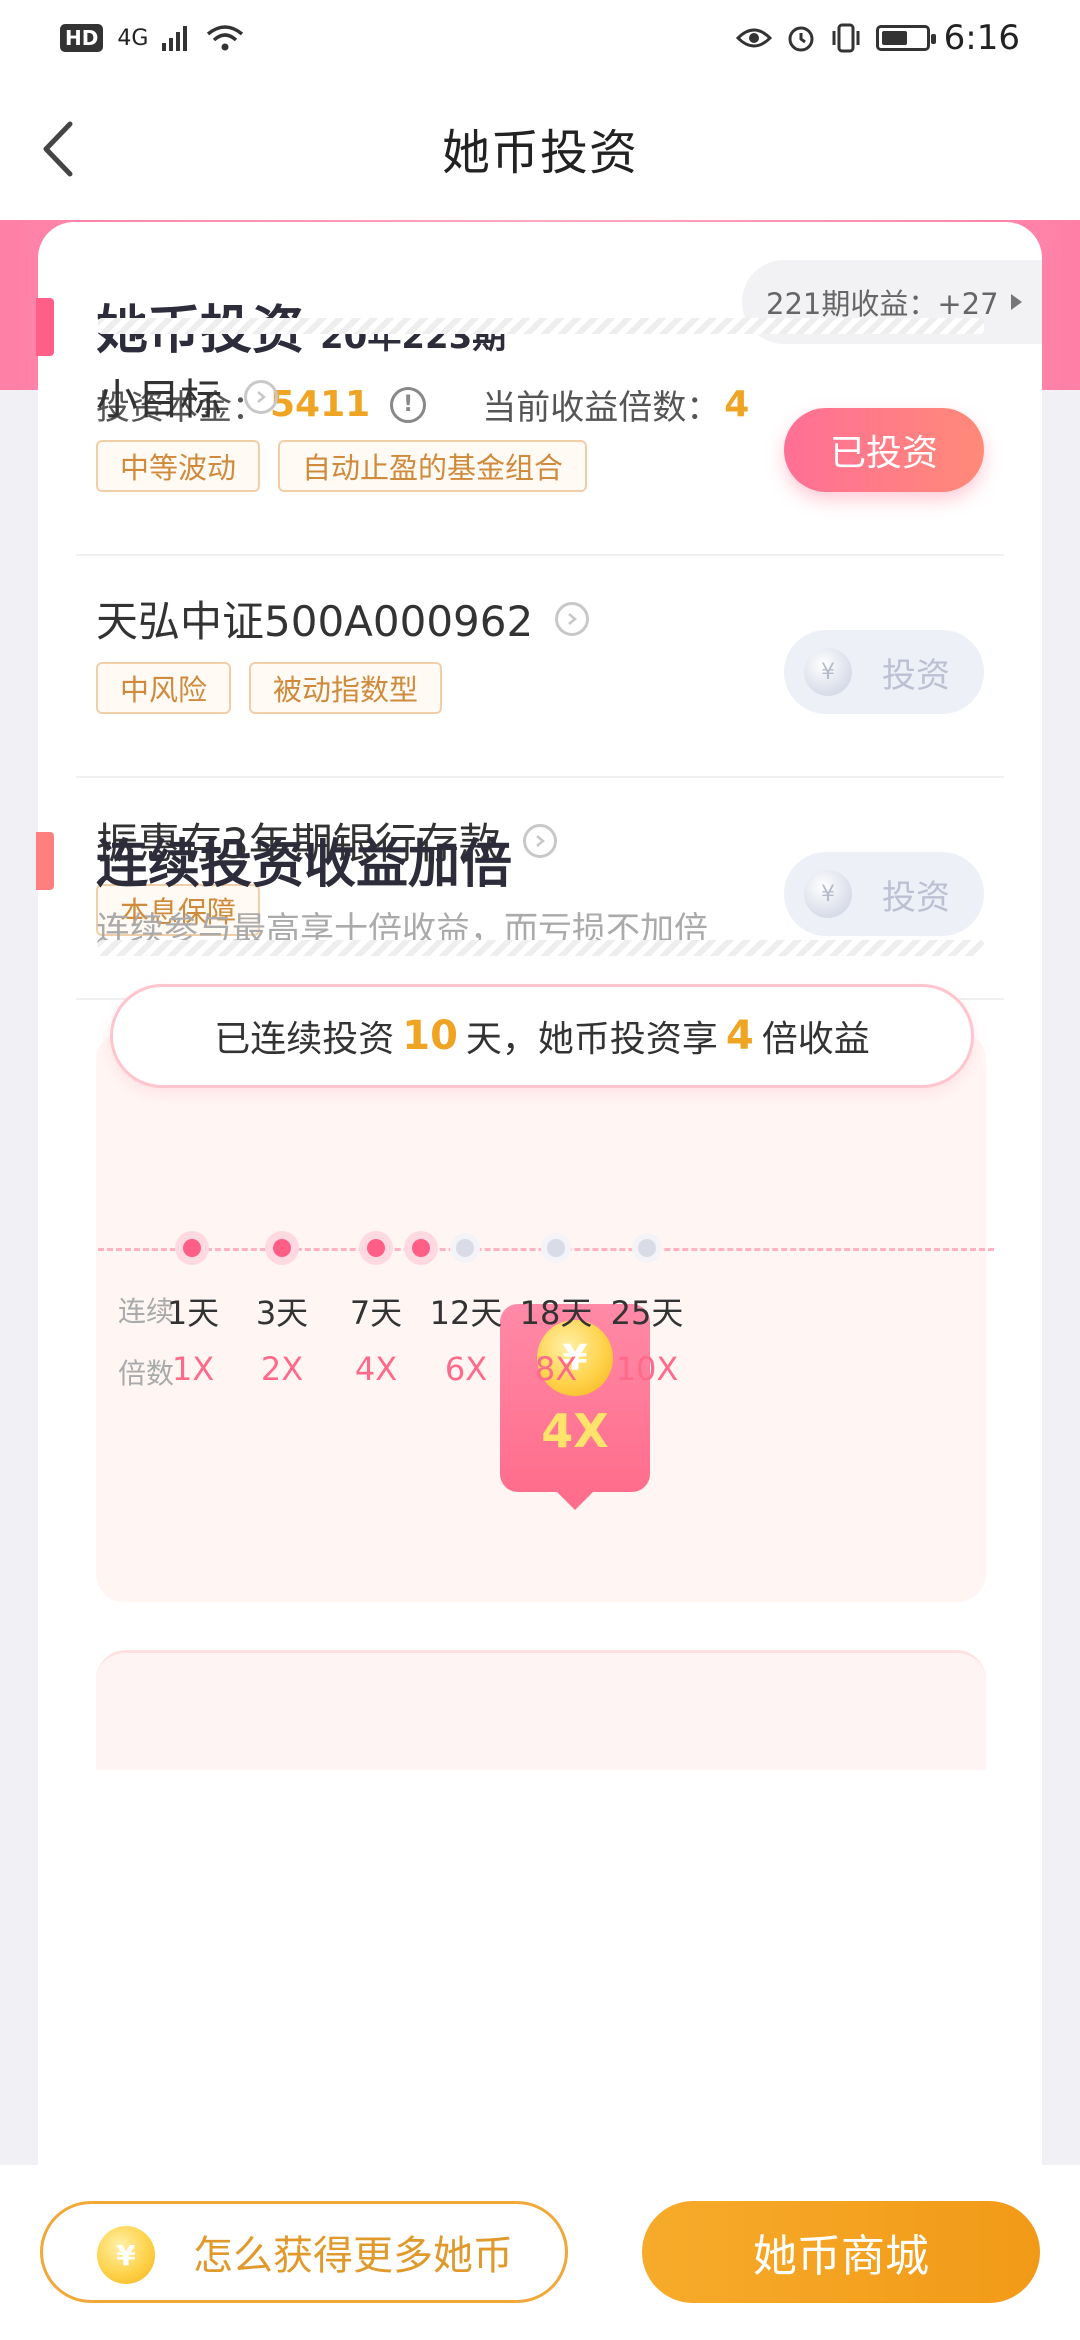  I want to click on coin-mall-button: 她币商城, so click(841, 2252).